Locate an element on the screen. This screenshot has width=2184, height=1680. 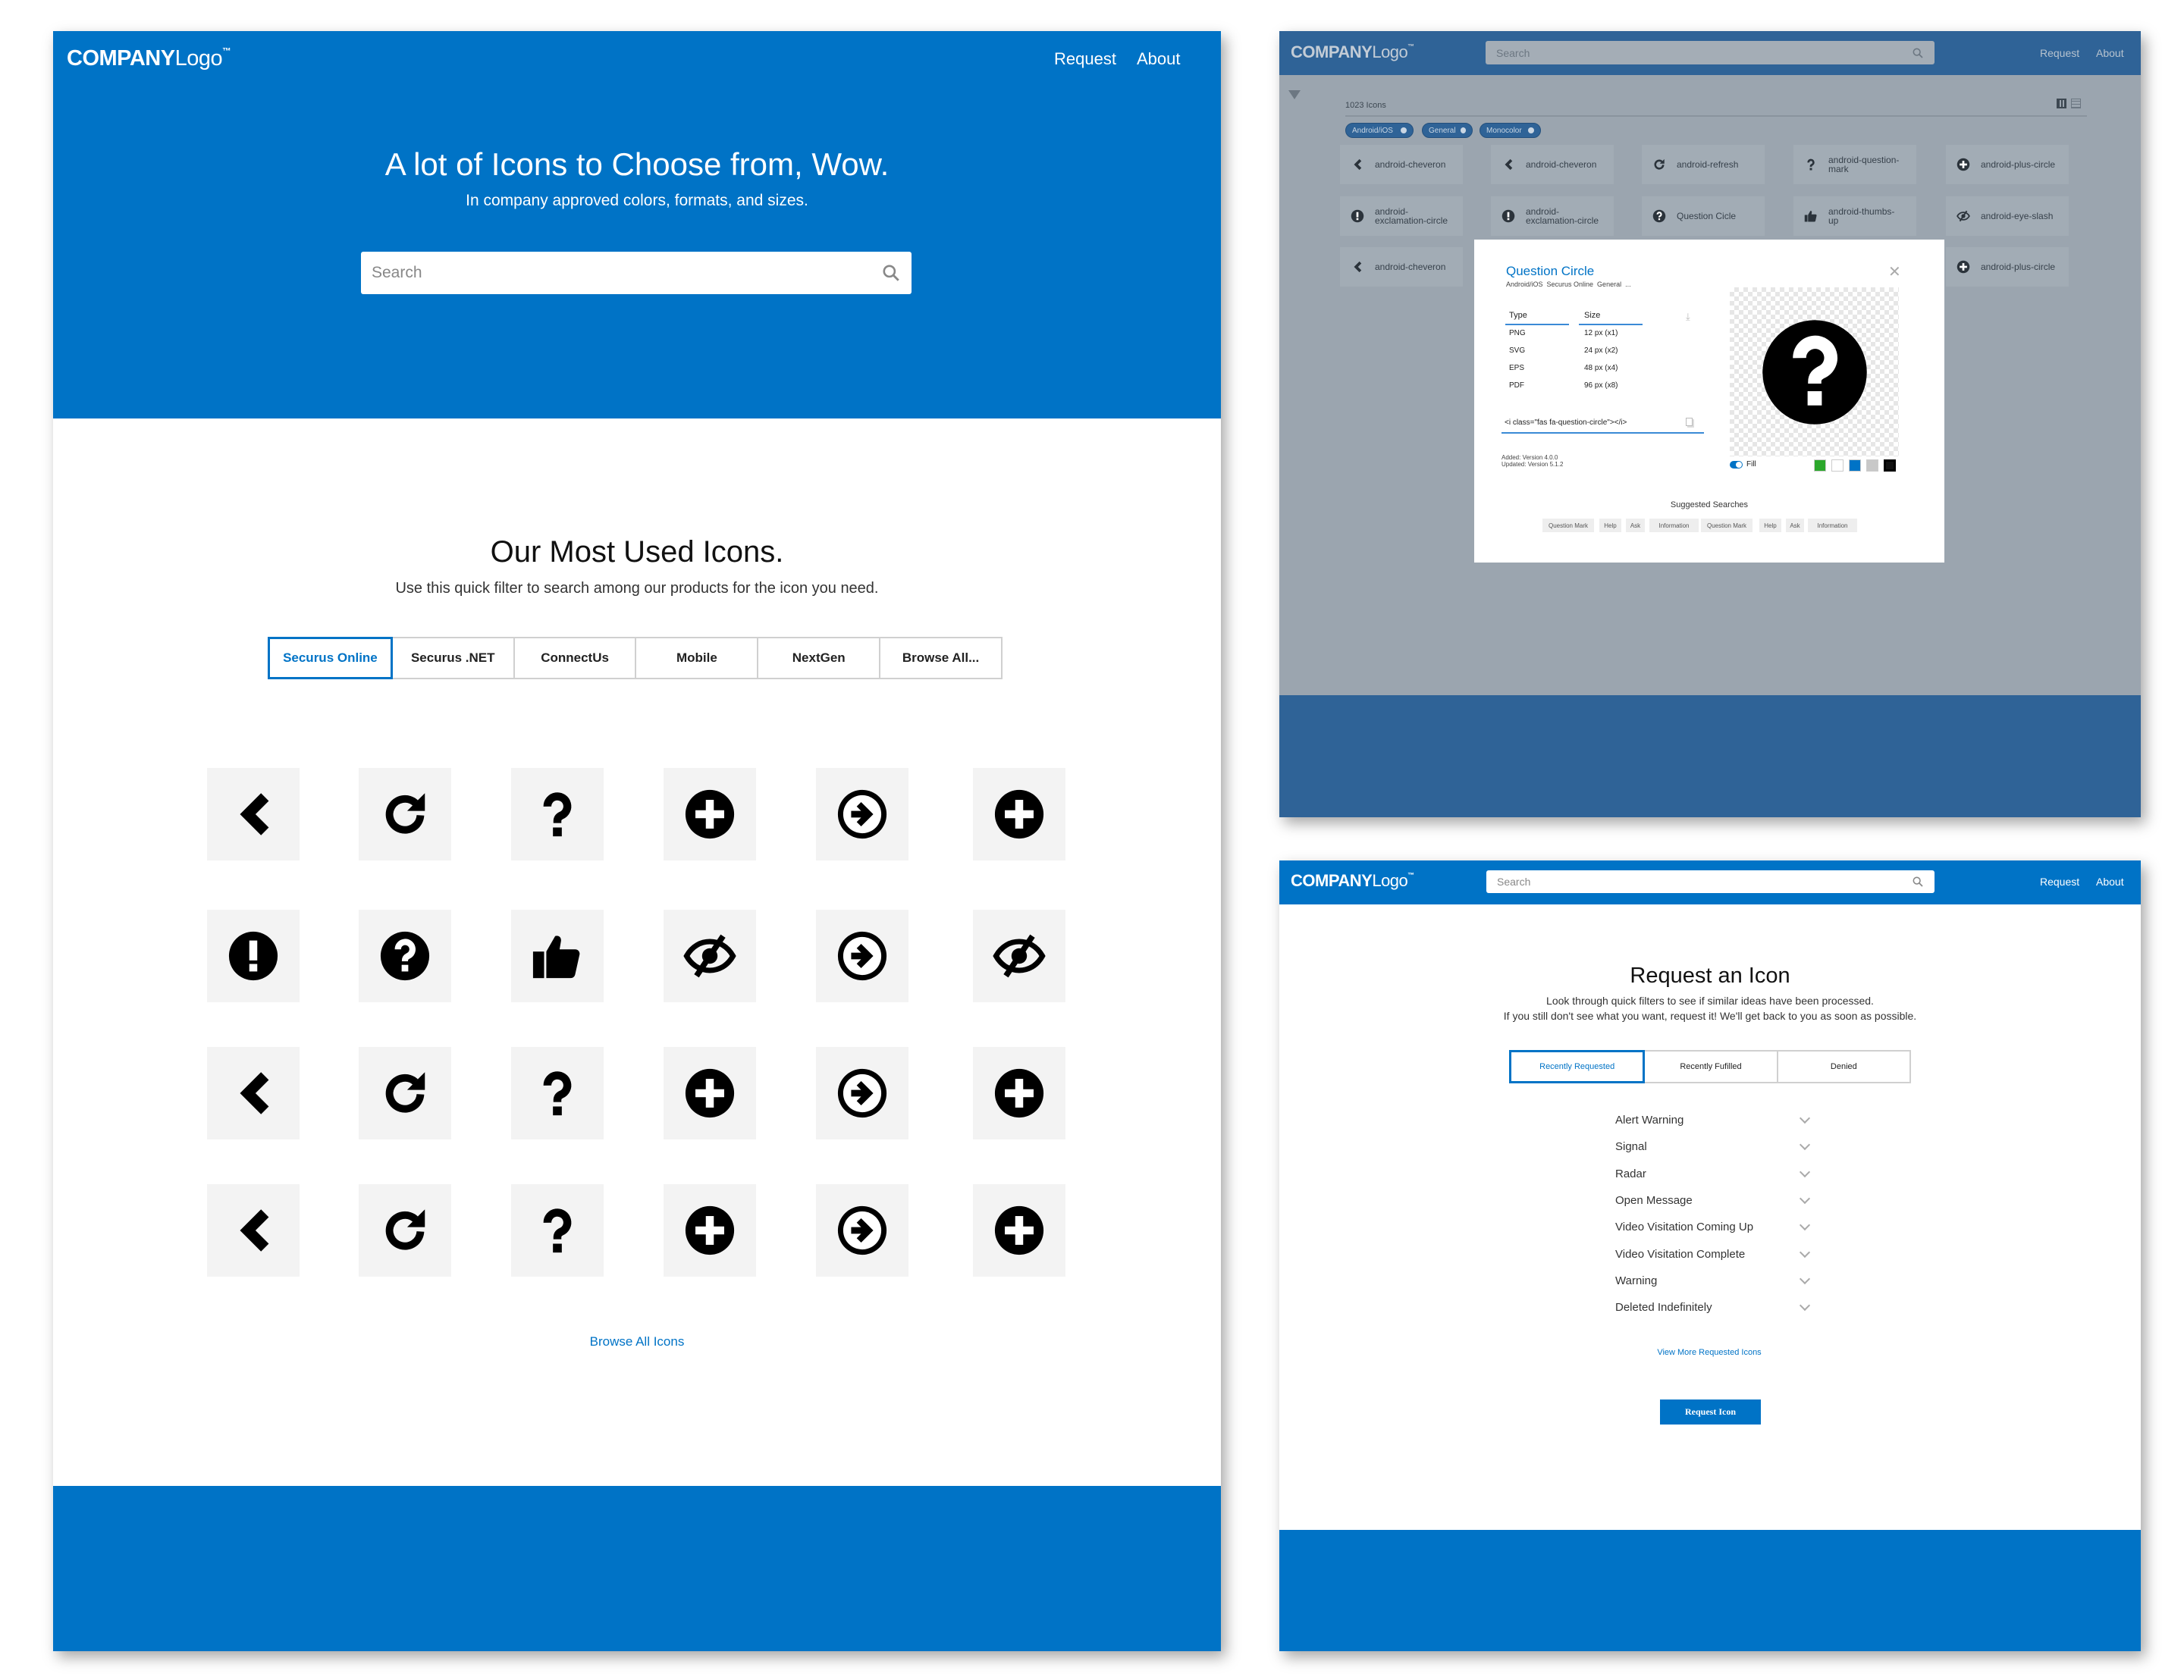
list-view-icon is located at coordinates (2076, 103).